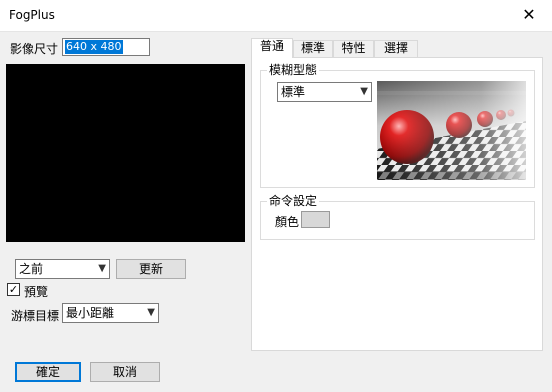  I want to click on blur-type-select: 標準 ▼, so click(324, 92).